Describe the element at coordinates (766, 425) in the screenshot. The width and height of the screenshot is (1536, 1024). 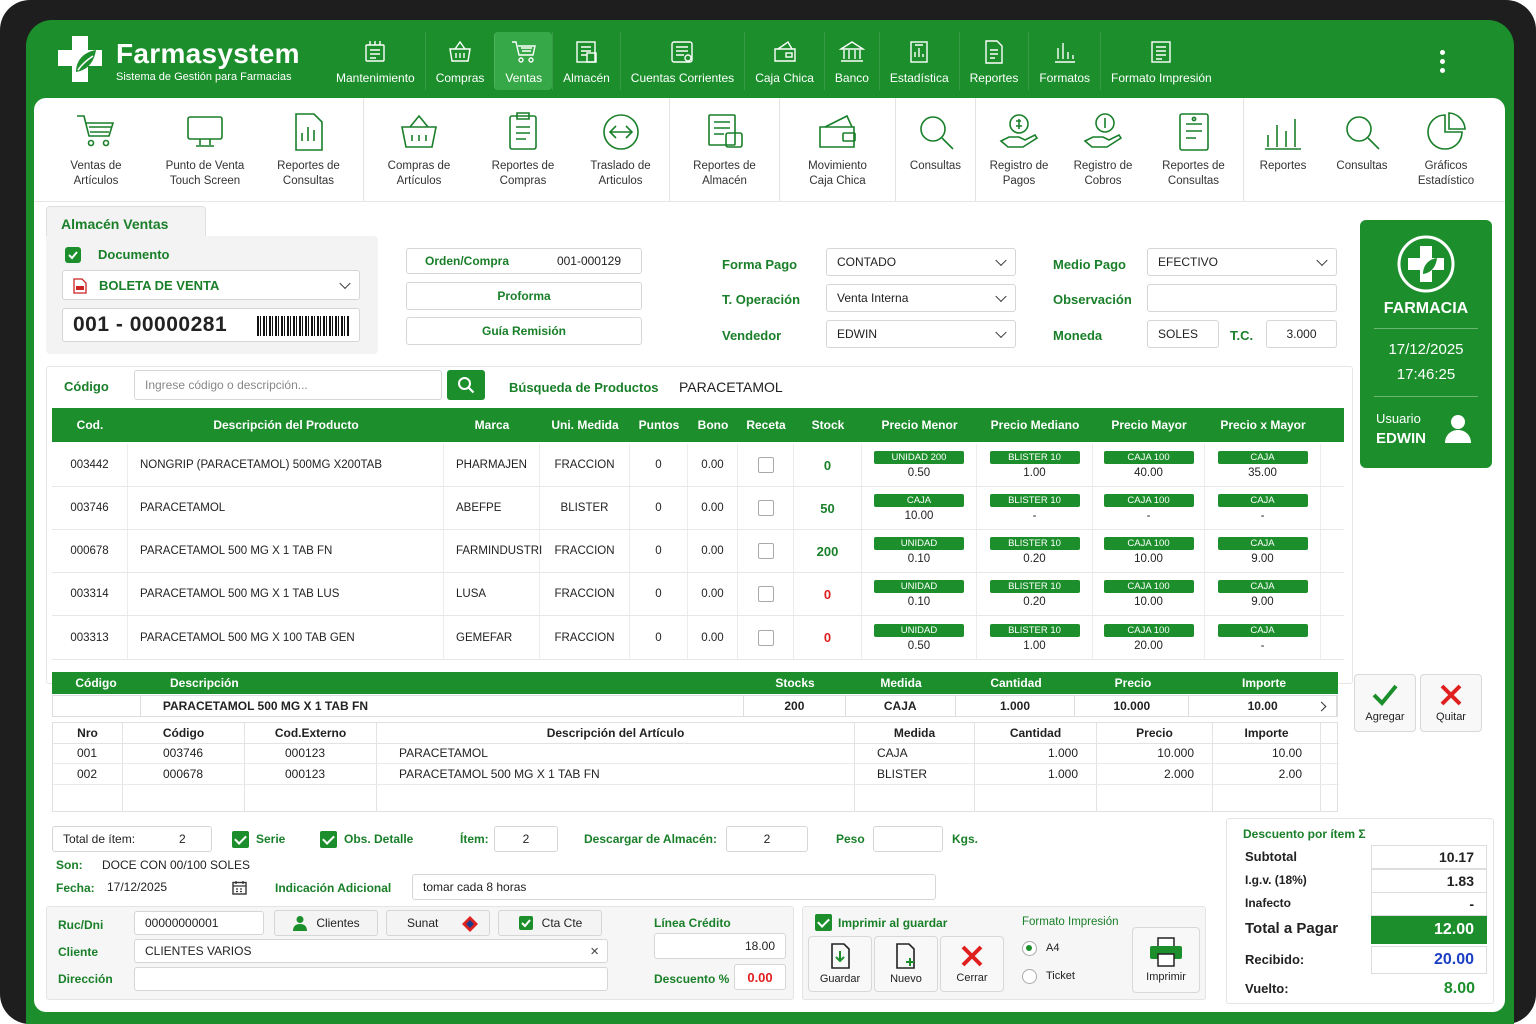
I see `products-col-header: Receta` at that location.